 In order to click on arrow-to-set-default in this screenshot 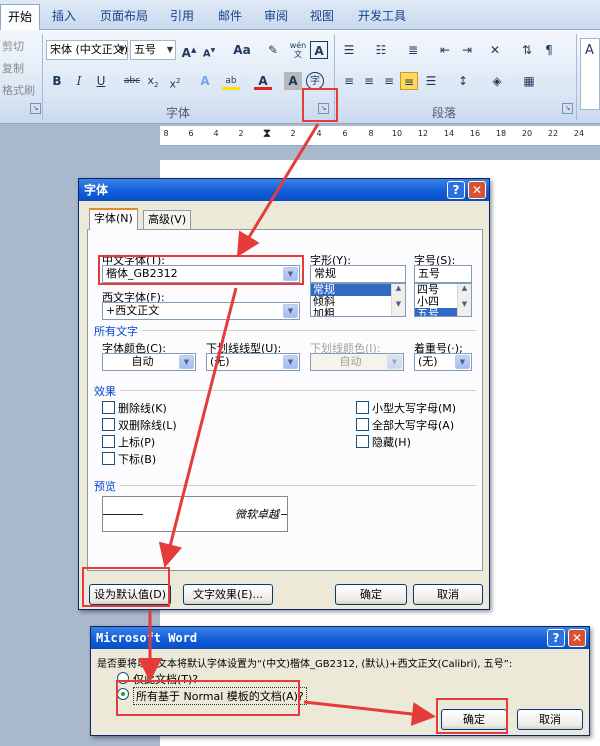, I will do `click(198, 427)`.